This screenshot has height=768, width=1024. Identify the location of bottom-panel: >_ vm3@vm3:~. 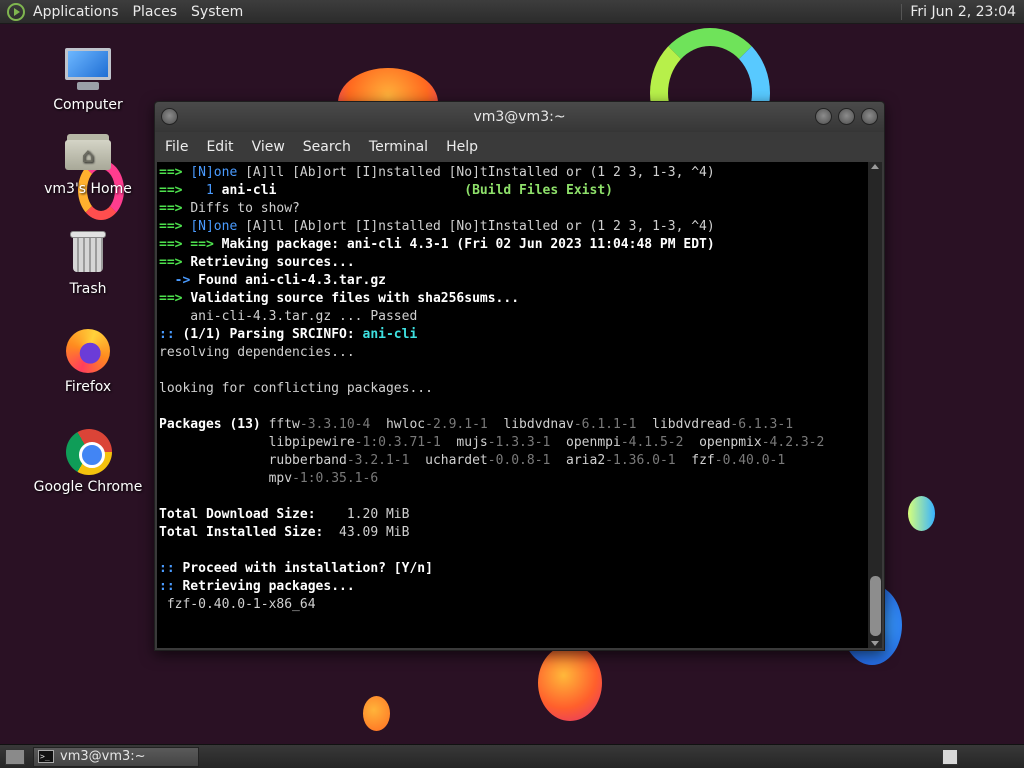
(512, 756).